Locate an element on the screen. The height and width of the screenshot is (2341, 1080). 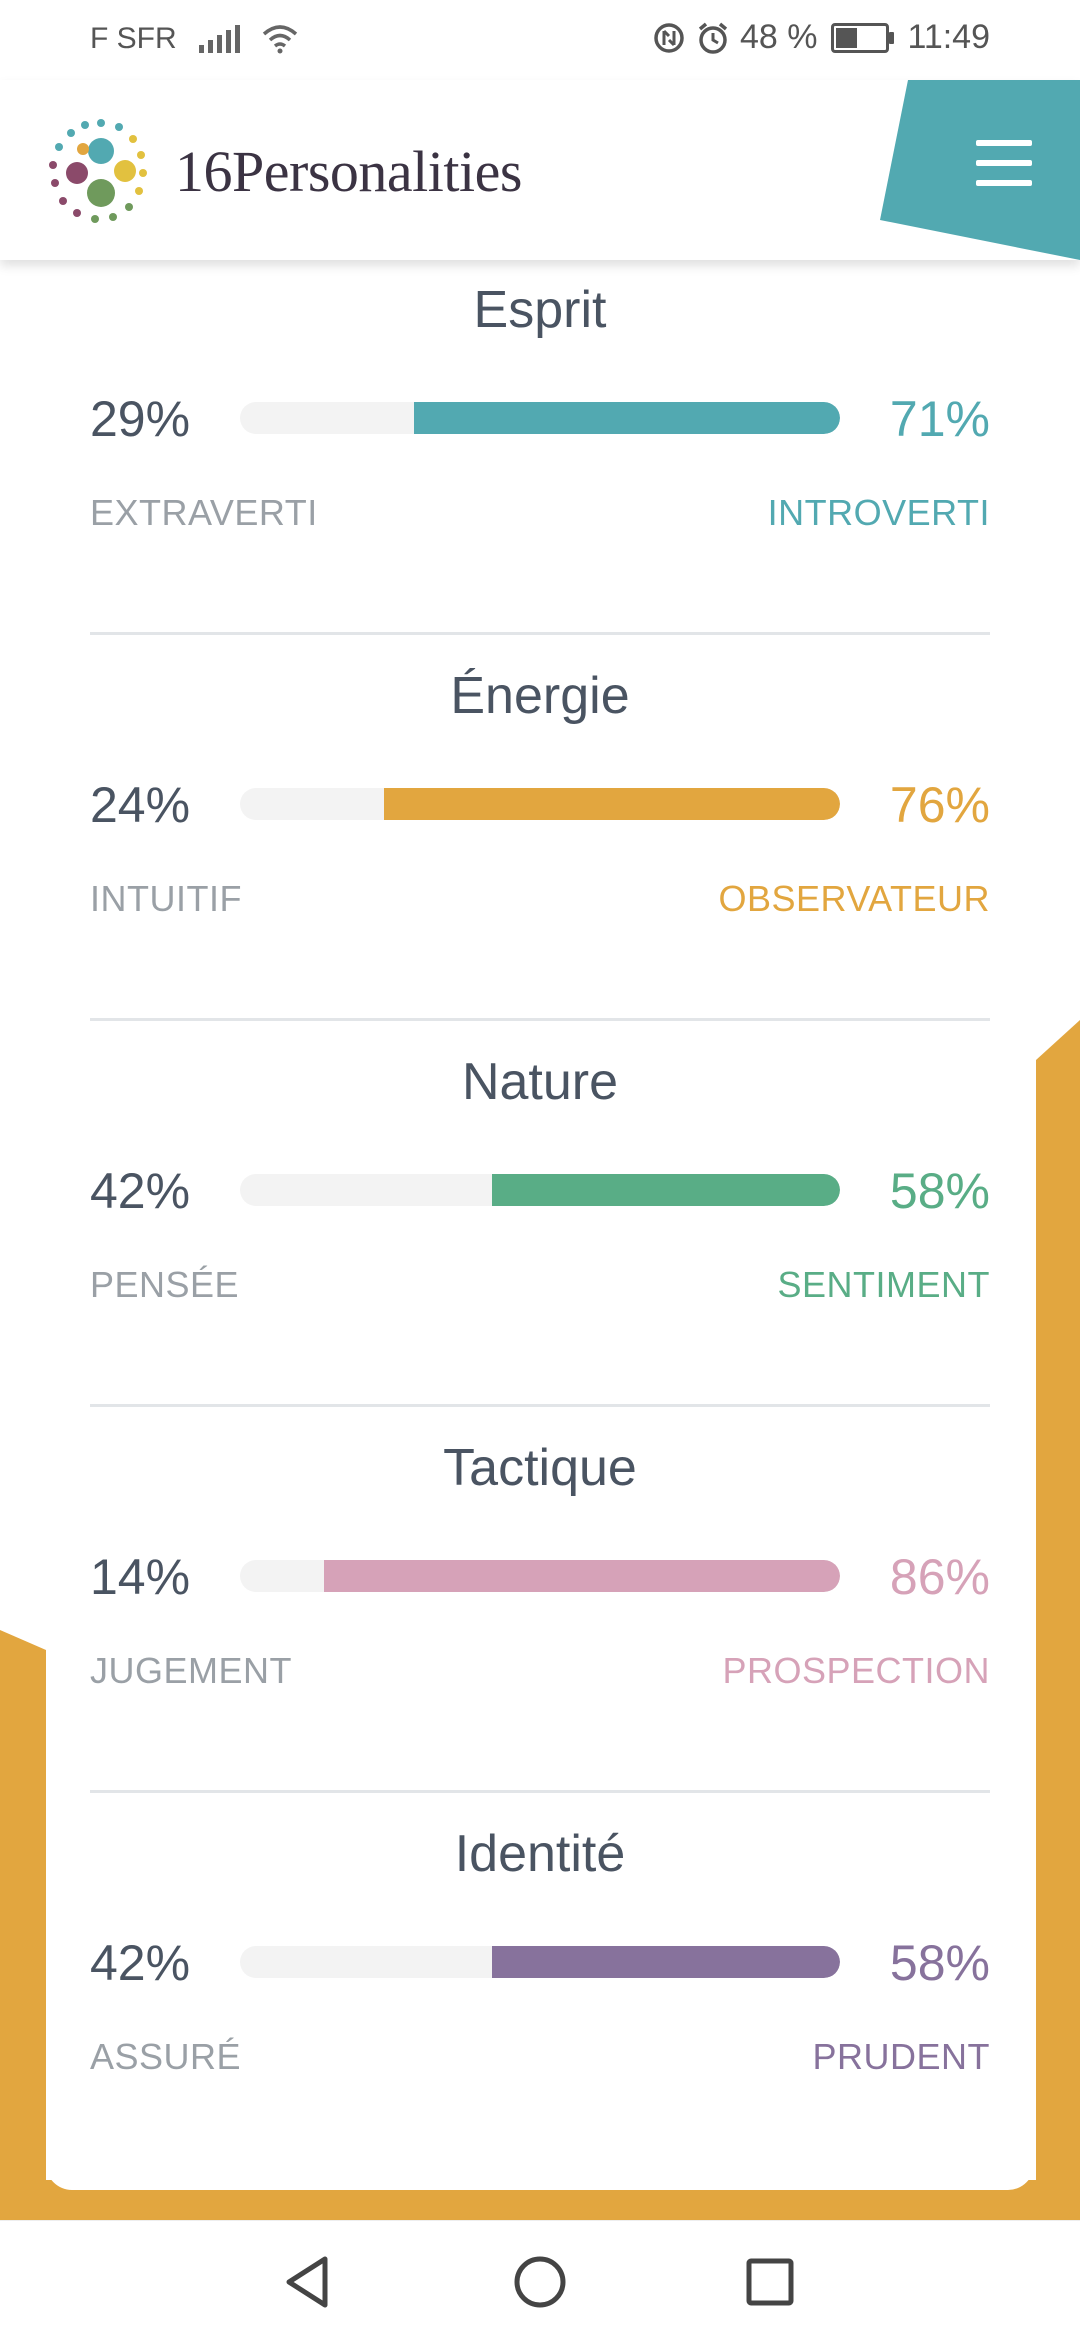
right-percentage: 86% is located at coordinates (939, 1577).